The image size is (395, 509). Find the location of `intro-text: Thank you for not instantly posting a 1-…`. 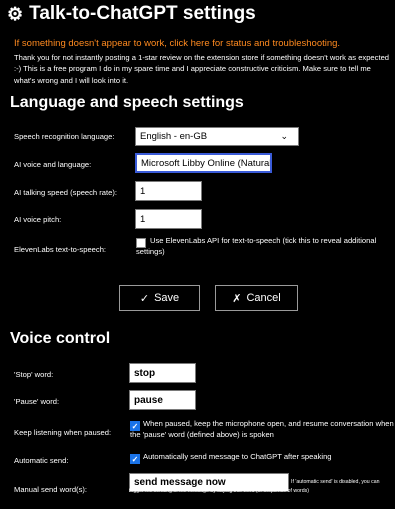

intro-text: Thank you for not instantly posting a 1-… is located at coordinates (202, 69).